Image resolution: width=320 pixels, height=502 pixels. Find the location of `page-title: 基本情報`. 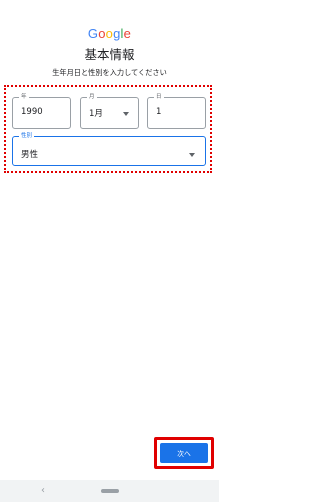

page-title: 基本情報 is located at coordinates (109, 54).